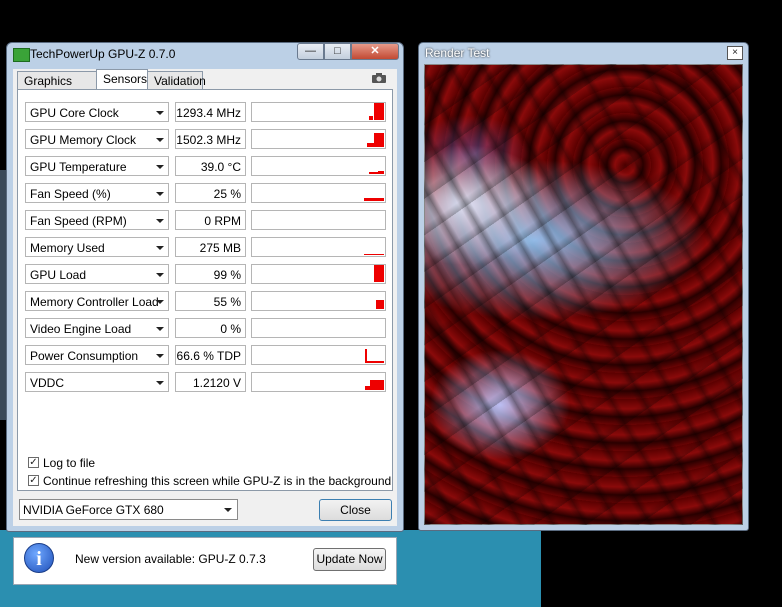  Describe the element at coordinates (33, 462) in the screenshot. I see `log-to-file-checkbox: ✓` at that location.